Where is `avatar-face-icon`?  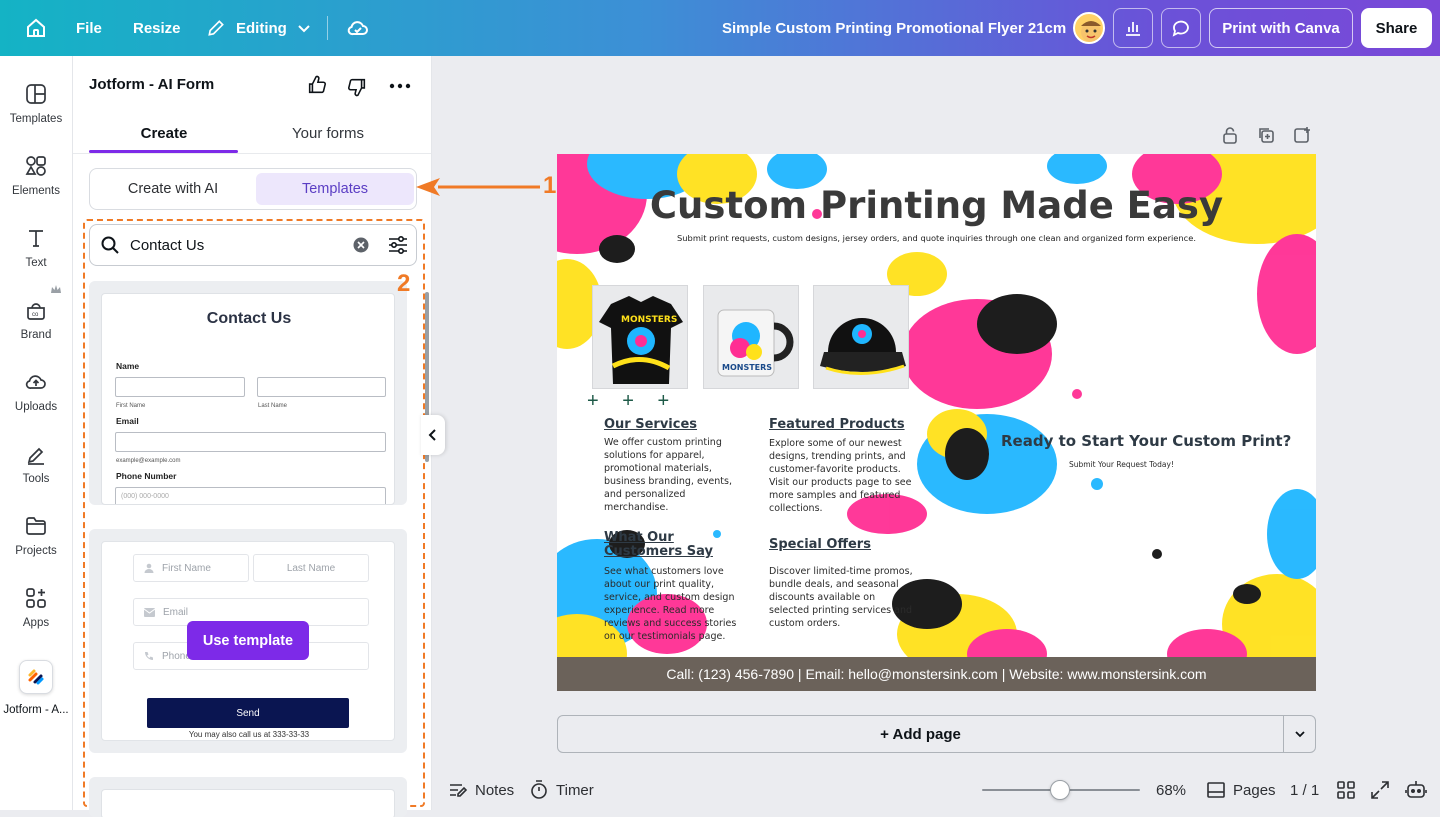
avatar-face-icon is located at coordinates (1091, 31).